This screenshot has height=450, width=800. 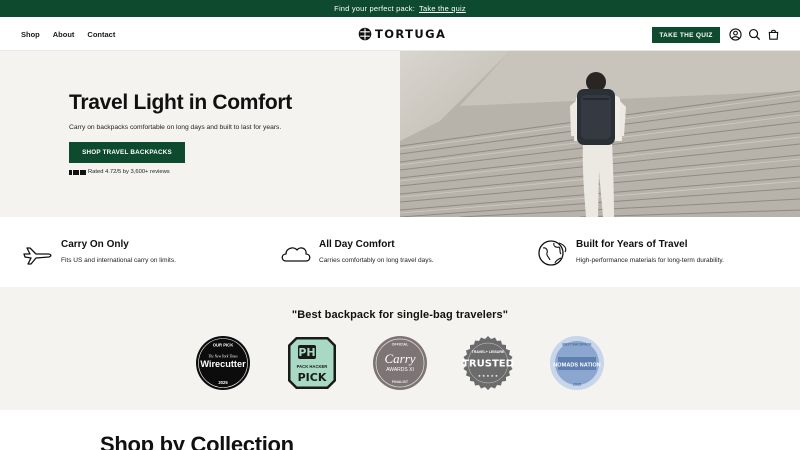 I want to click on nomads-nation-badge: BEST BACKPACK NOMADS NATION 2025, so click(x=577, y=363).